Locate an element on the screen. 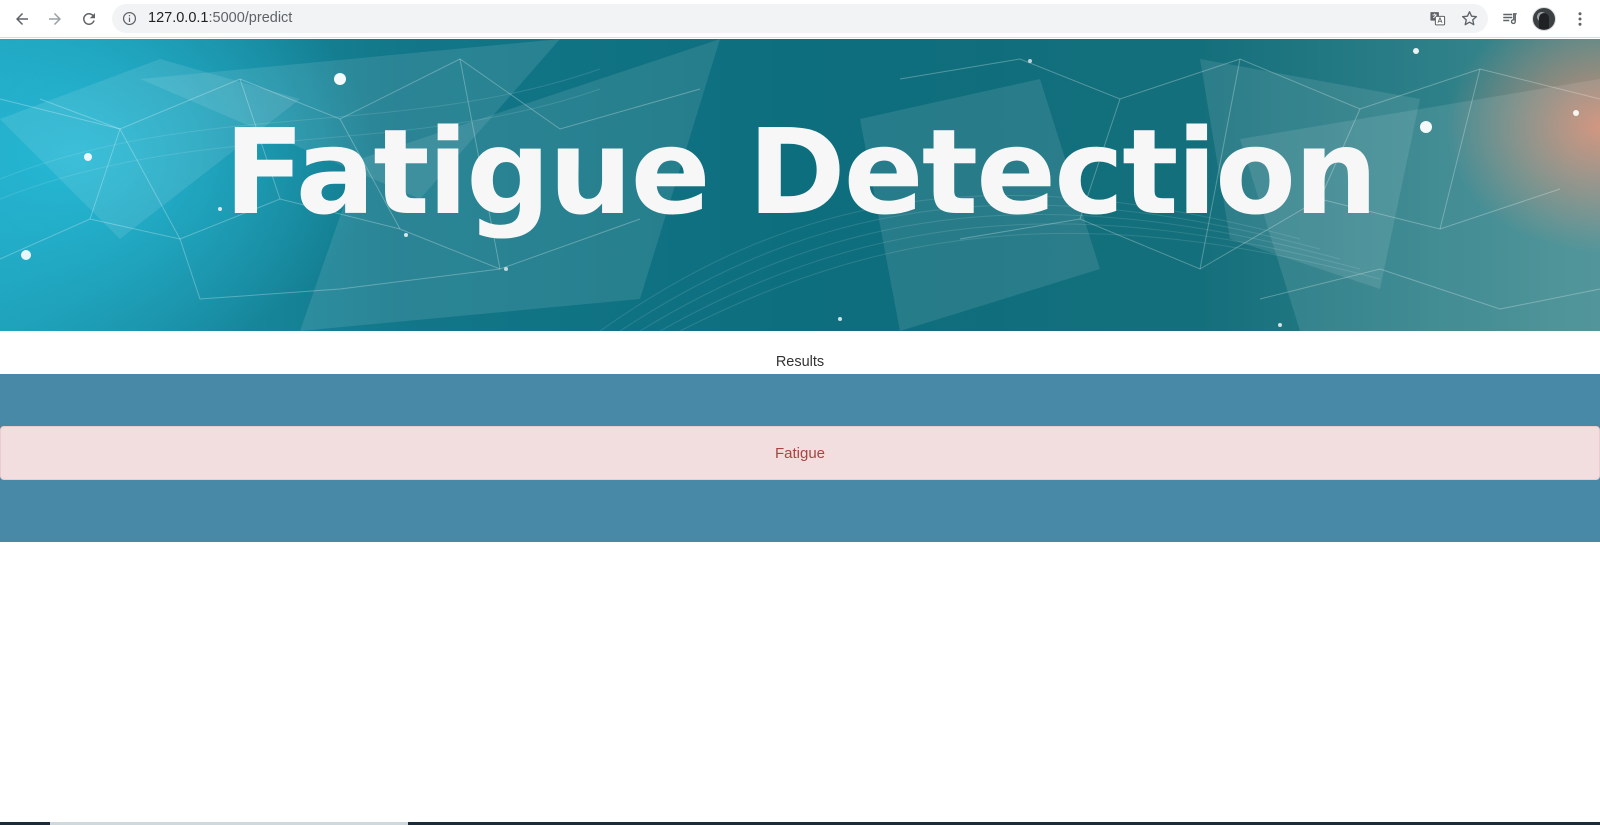  profile-avatar is located at coordinates (1544, 19).